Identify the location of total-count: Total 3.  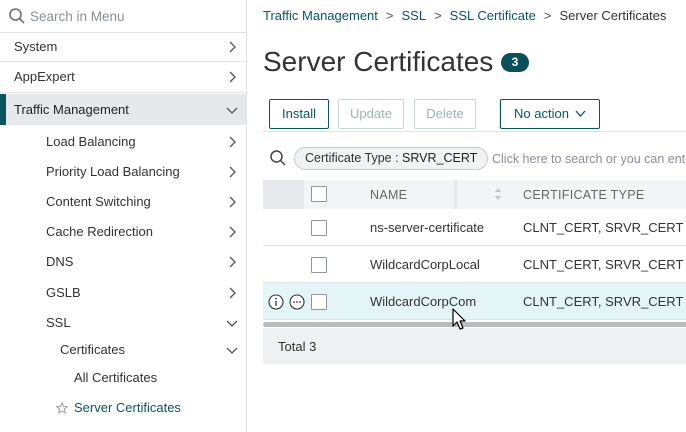
(297, 346).